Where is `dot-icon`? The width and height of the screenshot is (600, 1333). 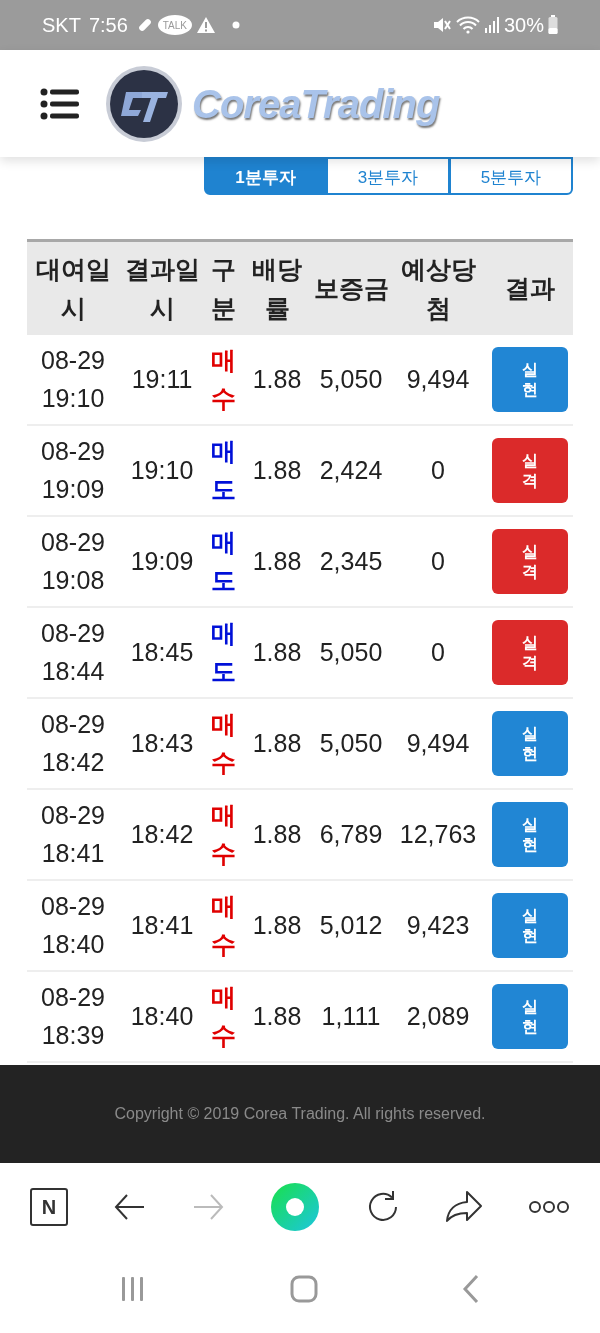
dot-icon is located at coordinates (235, 25).